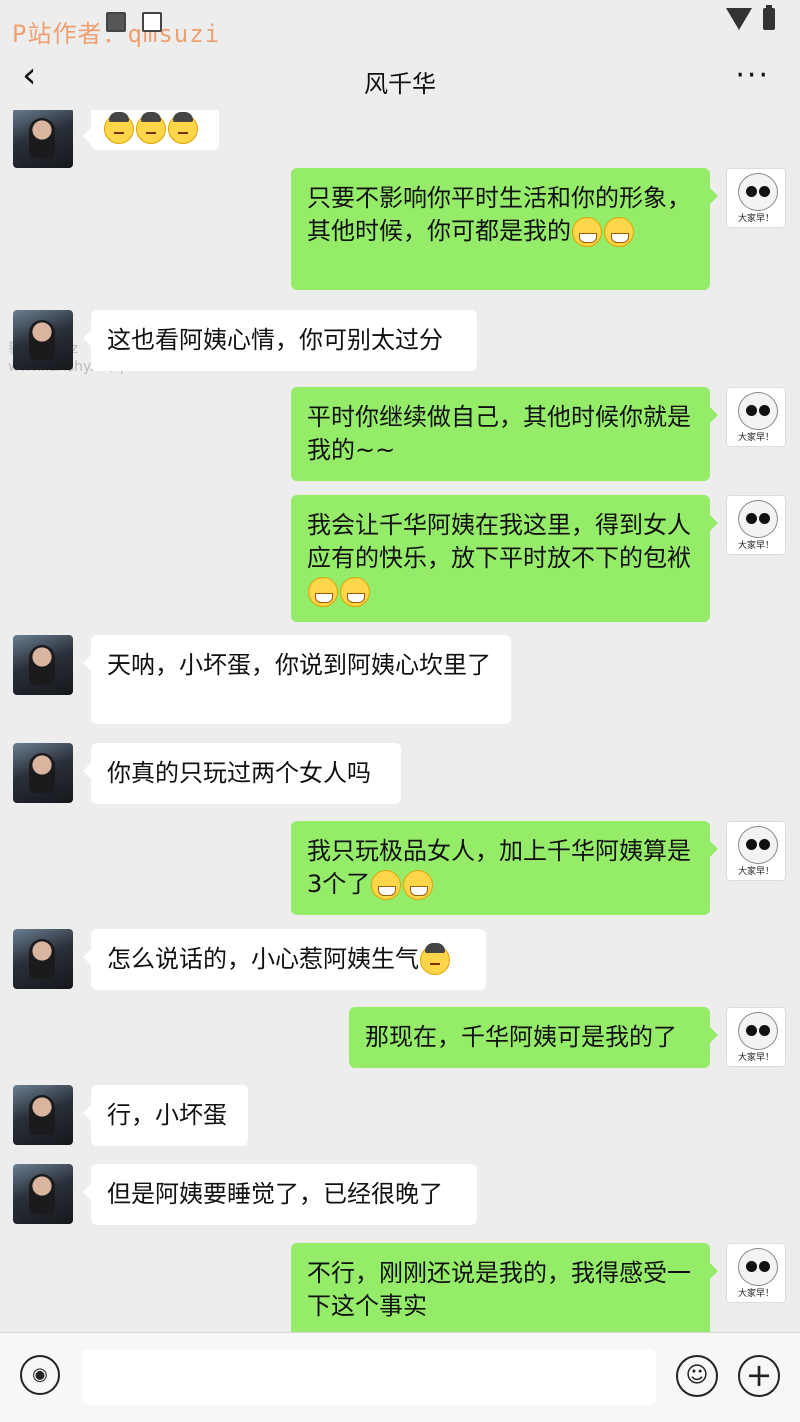  I want to click on incoming-message: 行，小坏蛋, so click(400, 1115).